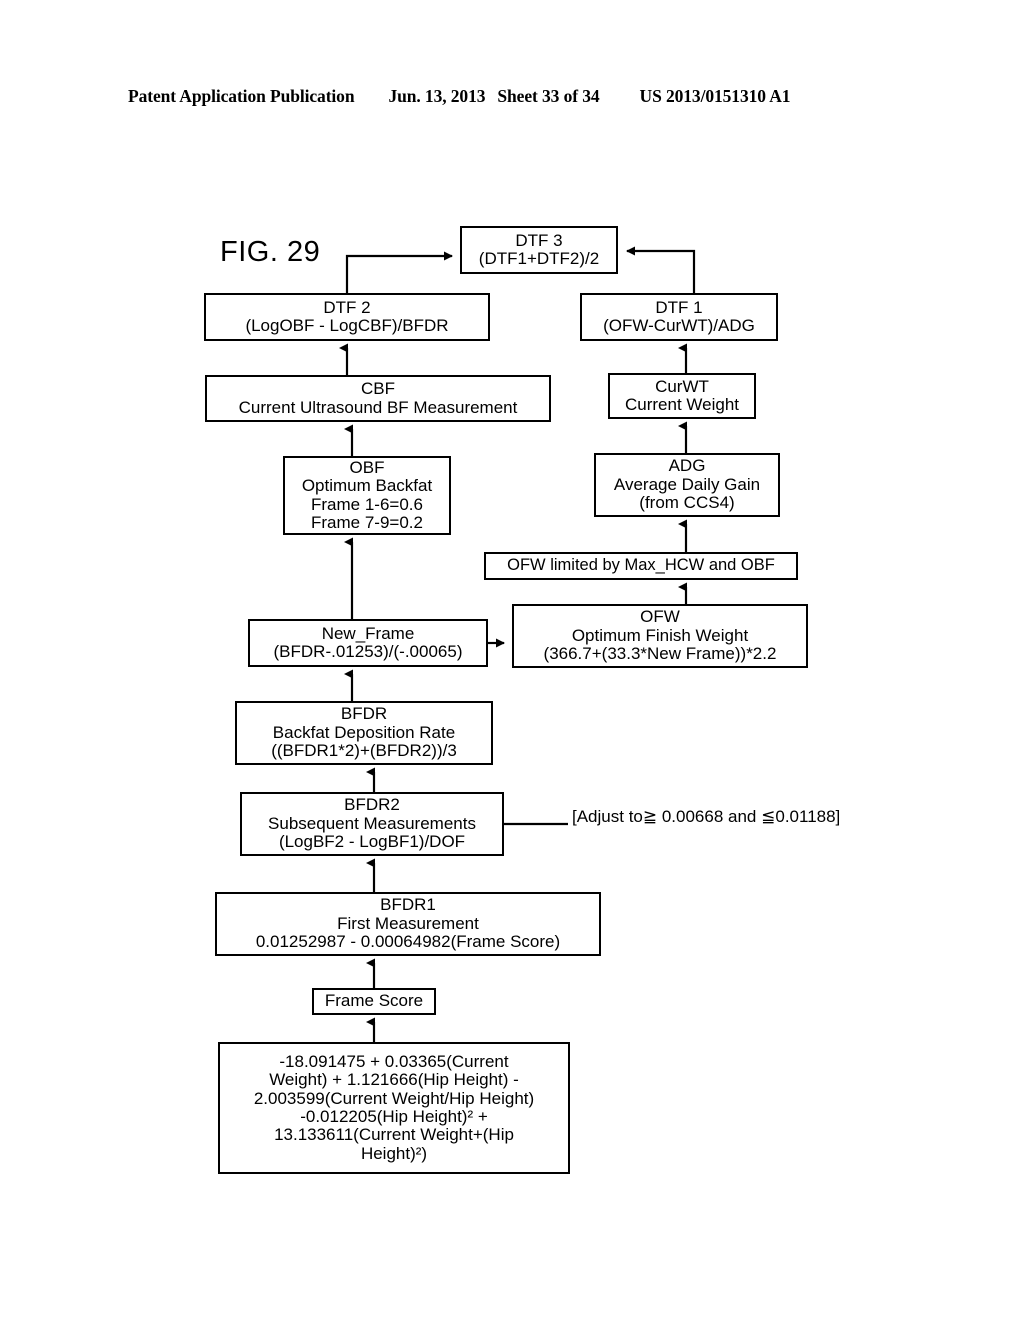 This screenshot has height=1320, width=1024. I want to click on node-bfdr1-line3: 0.01252987 - 0.00064982(Frame Score), so click(408, 942).